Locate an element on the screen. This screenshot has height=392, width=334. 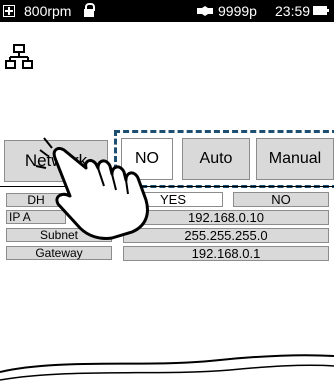
gateway-label: Gateway is located at coordinates (59, 253).